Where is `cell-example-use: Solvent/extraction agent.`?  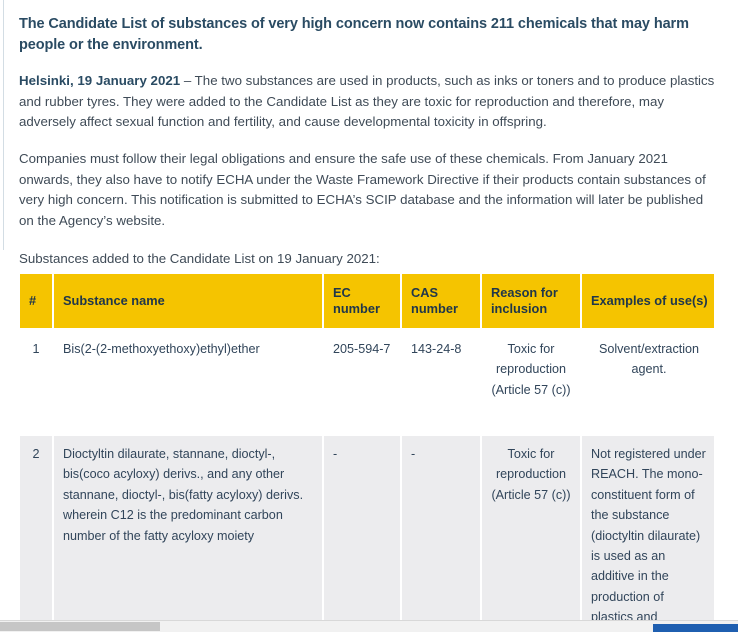
cell-example-use: Solvent/extraction agent. is located at coordinates (648, 382).